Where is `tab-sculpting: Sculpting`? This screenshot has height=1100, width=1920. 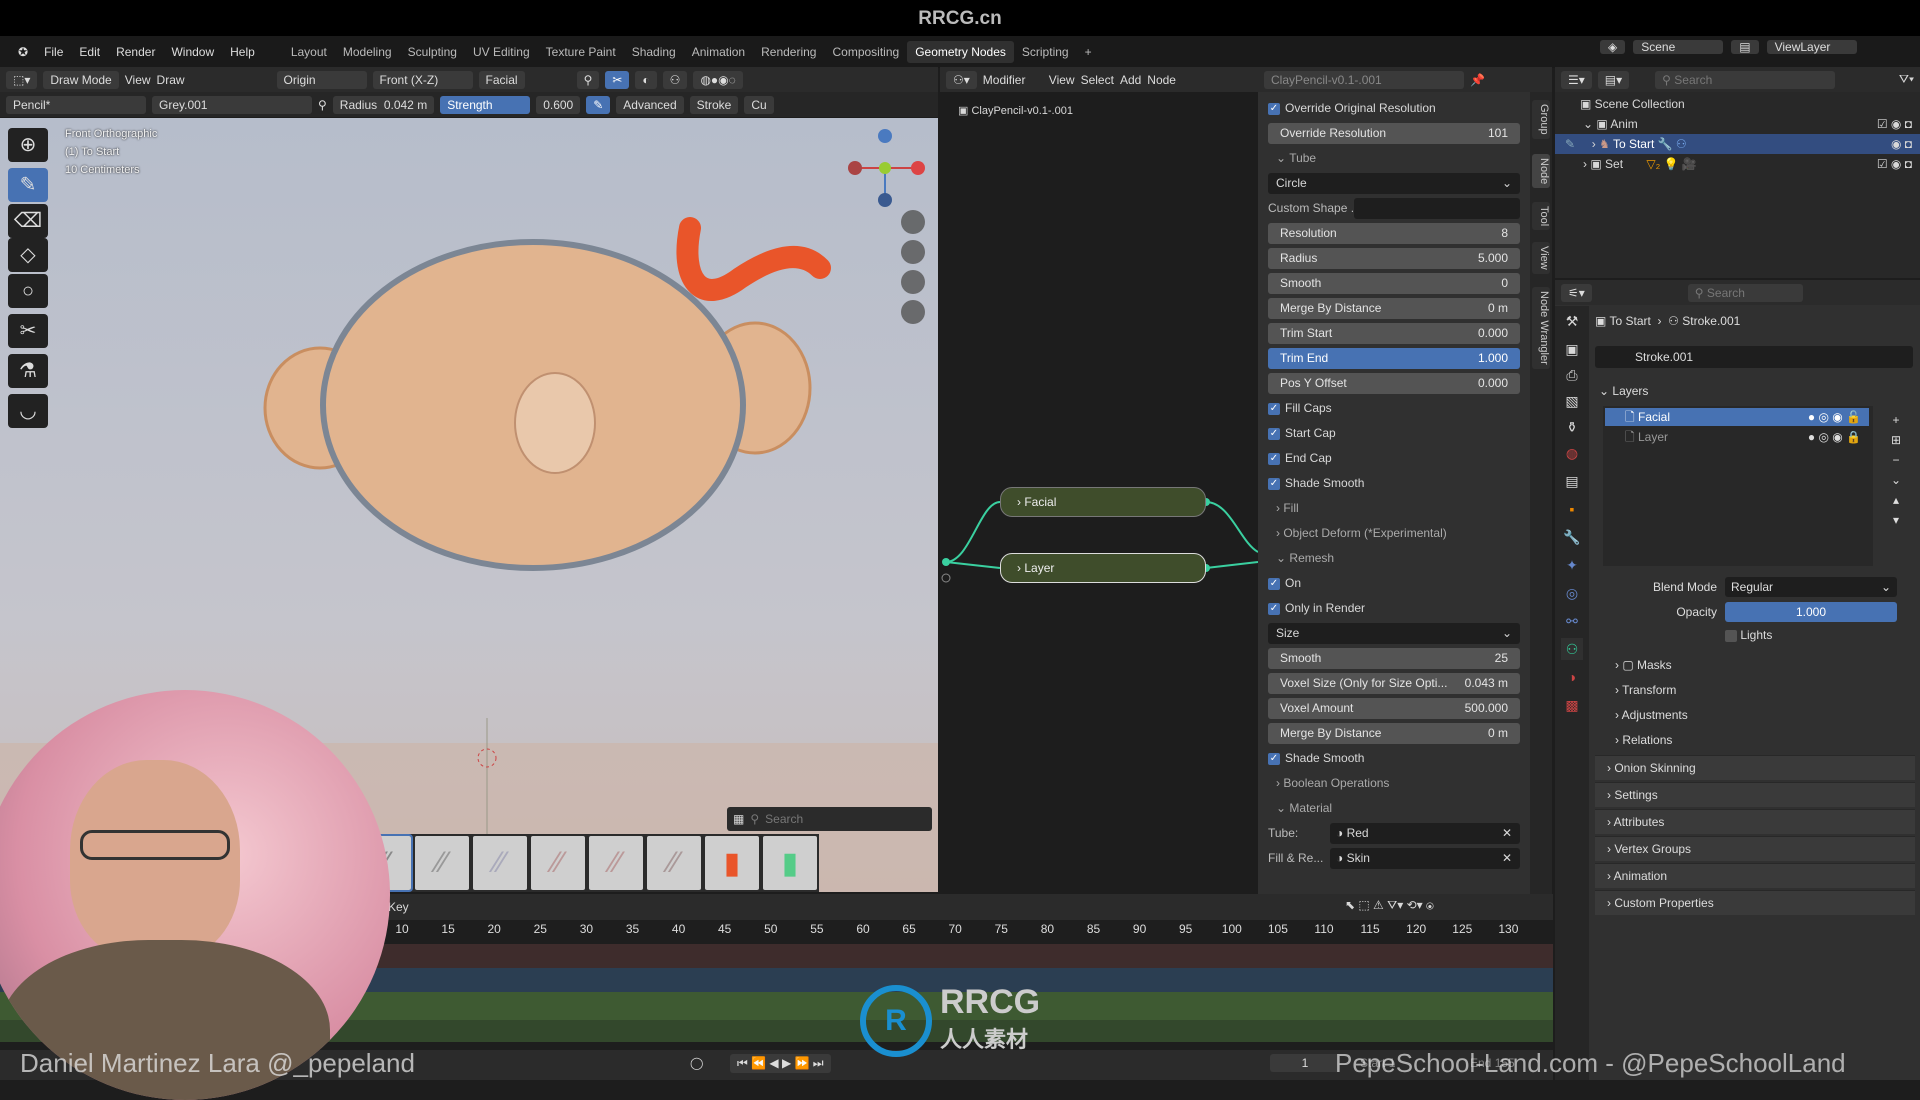
tab-sculpting: Sculpting is located at coordinates (432, 52).